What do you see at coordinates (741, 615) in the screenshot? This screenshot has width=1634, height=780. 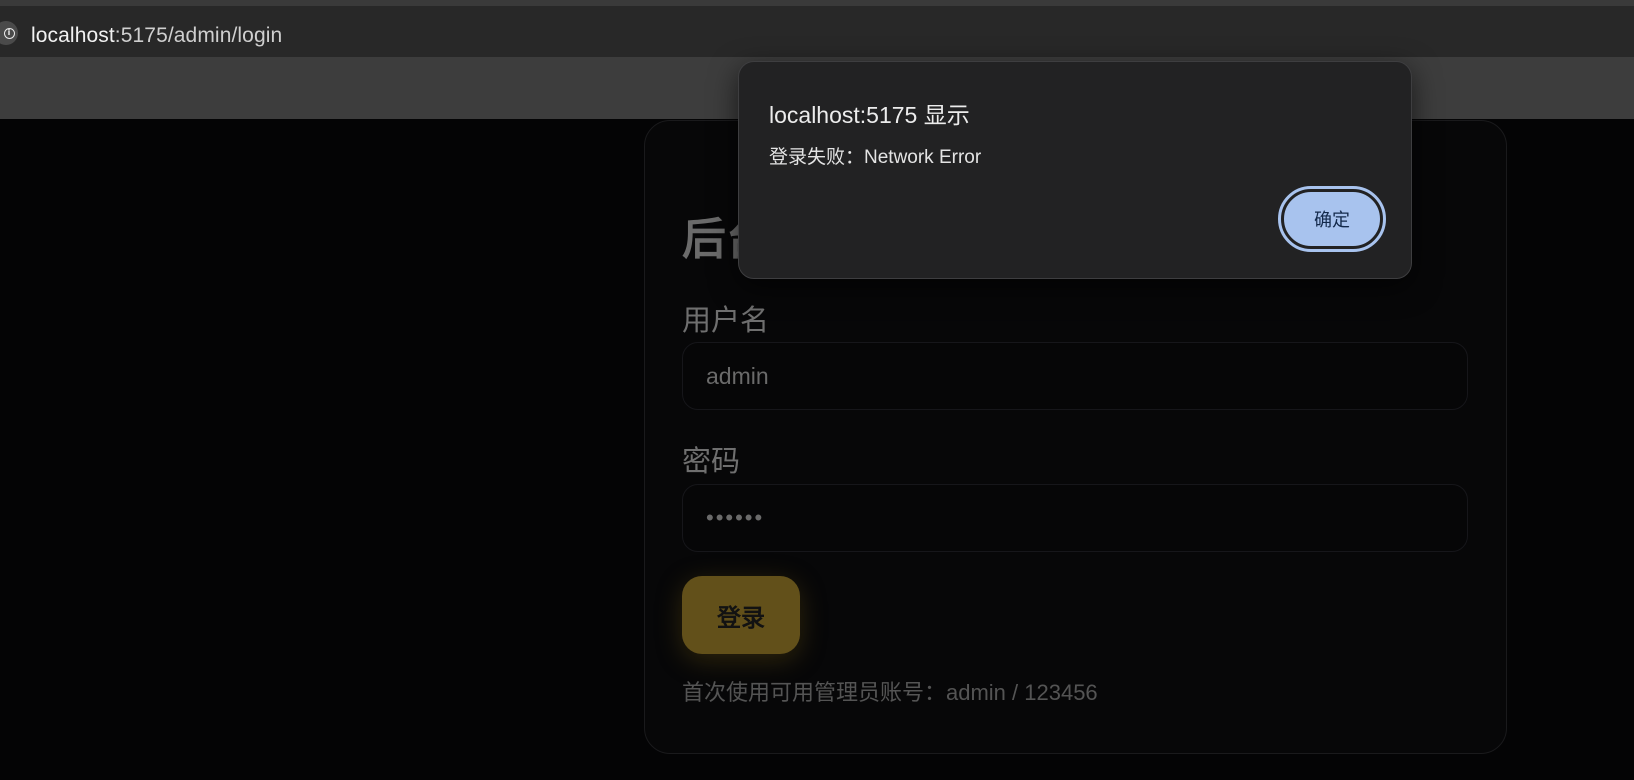 I see `login-button: 登录` at bounding box center [741, 615].